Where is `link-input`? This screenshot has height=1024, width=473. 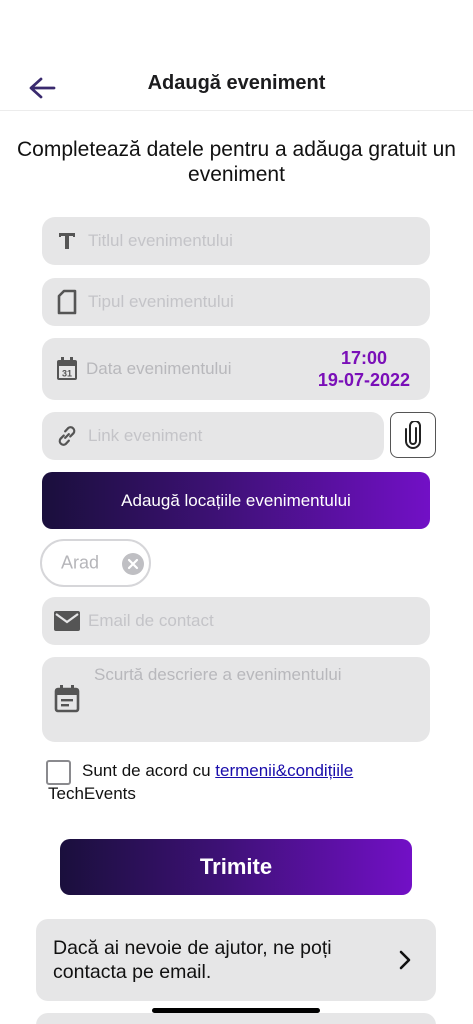 link-input is located at coordinates (230, 436).